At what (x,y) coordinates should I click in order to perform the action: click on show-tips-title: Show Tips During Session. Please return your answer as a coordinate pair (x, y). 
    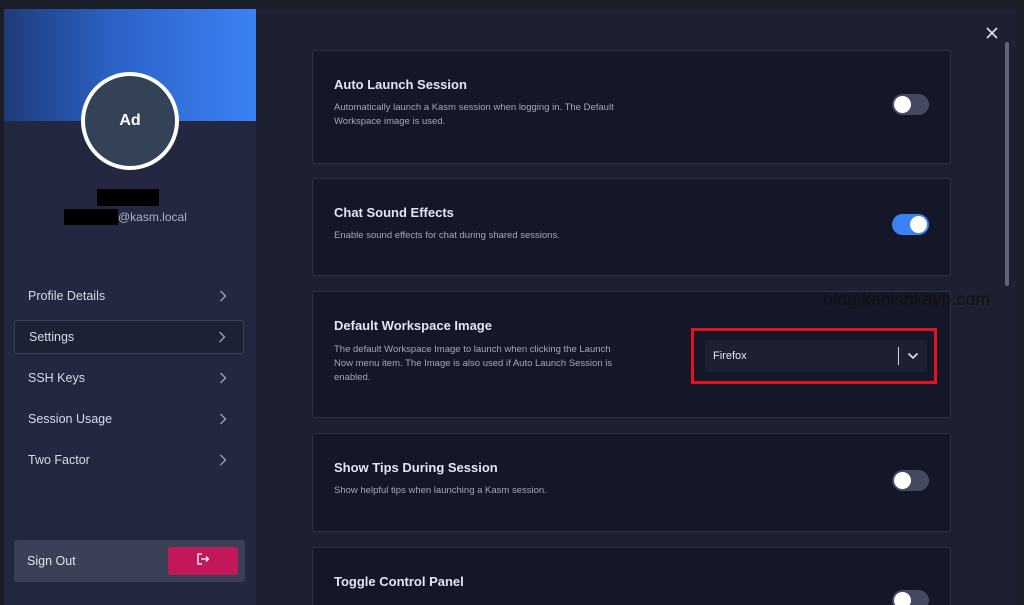
    Looking at the image, I should click on (416, 467).